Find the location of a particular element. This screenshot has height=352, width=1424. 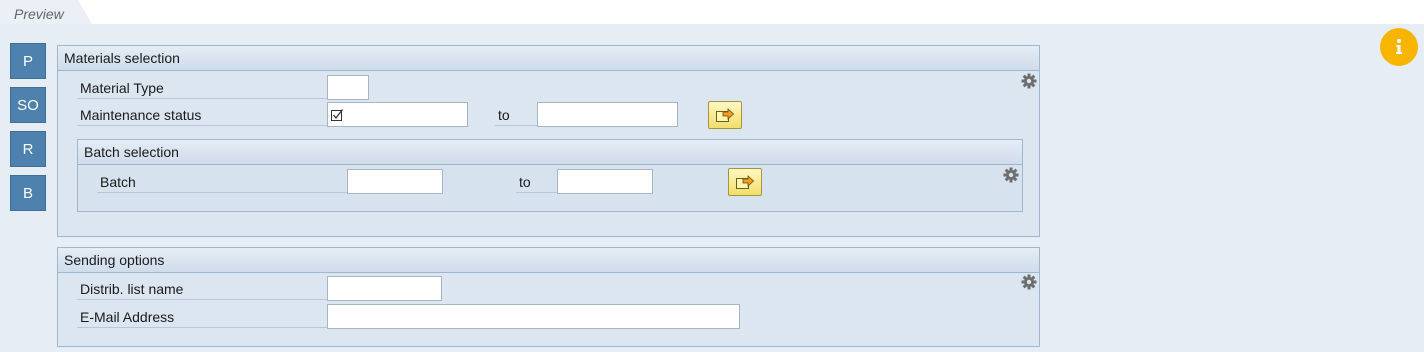

materials-selection-title: Materials selection is located at coordinates (548, 58).